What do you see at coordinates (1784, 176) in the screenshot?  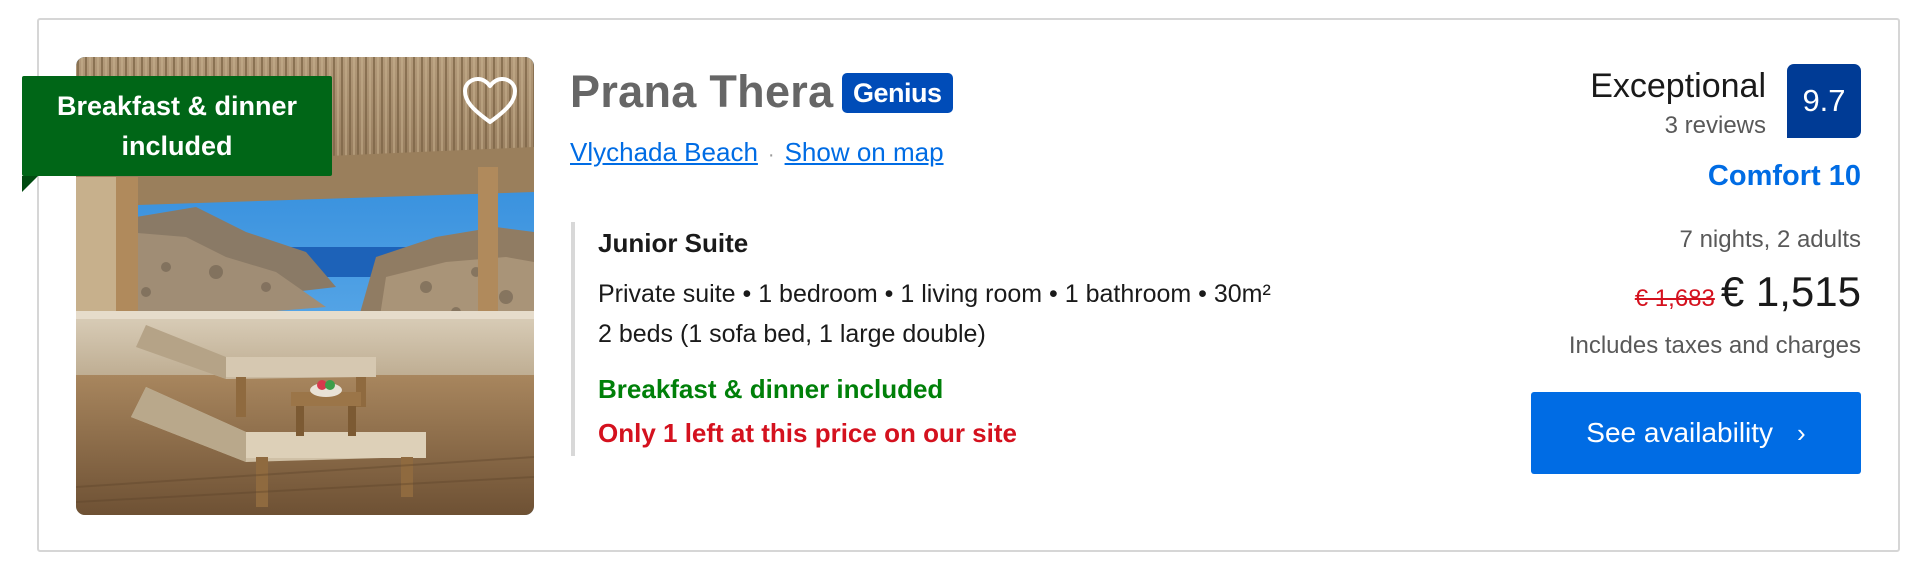 I see `comfort-score: Comfort 10` at bounding box center [1784, 176].